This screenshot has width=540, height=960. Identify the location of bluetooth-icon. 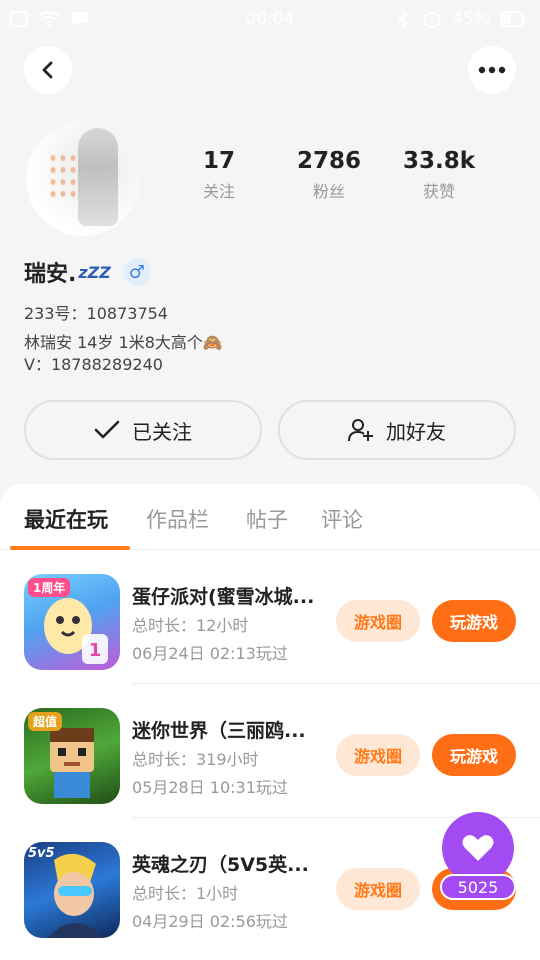
(403, 19).